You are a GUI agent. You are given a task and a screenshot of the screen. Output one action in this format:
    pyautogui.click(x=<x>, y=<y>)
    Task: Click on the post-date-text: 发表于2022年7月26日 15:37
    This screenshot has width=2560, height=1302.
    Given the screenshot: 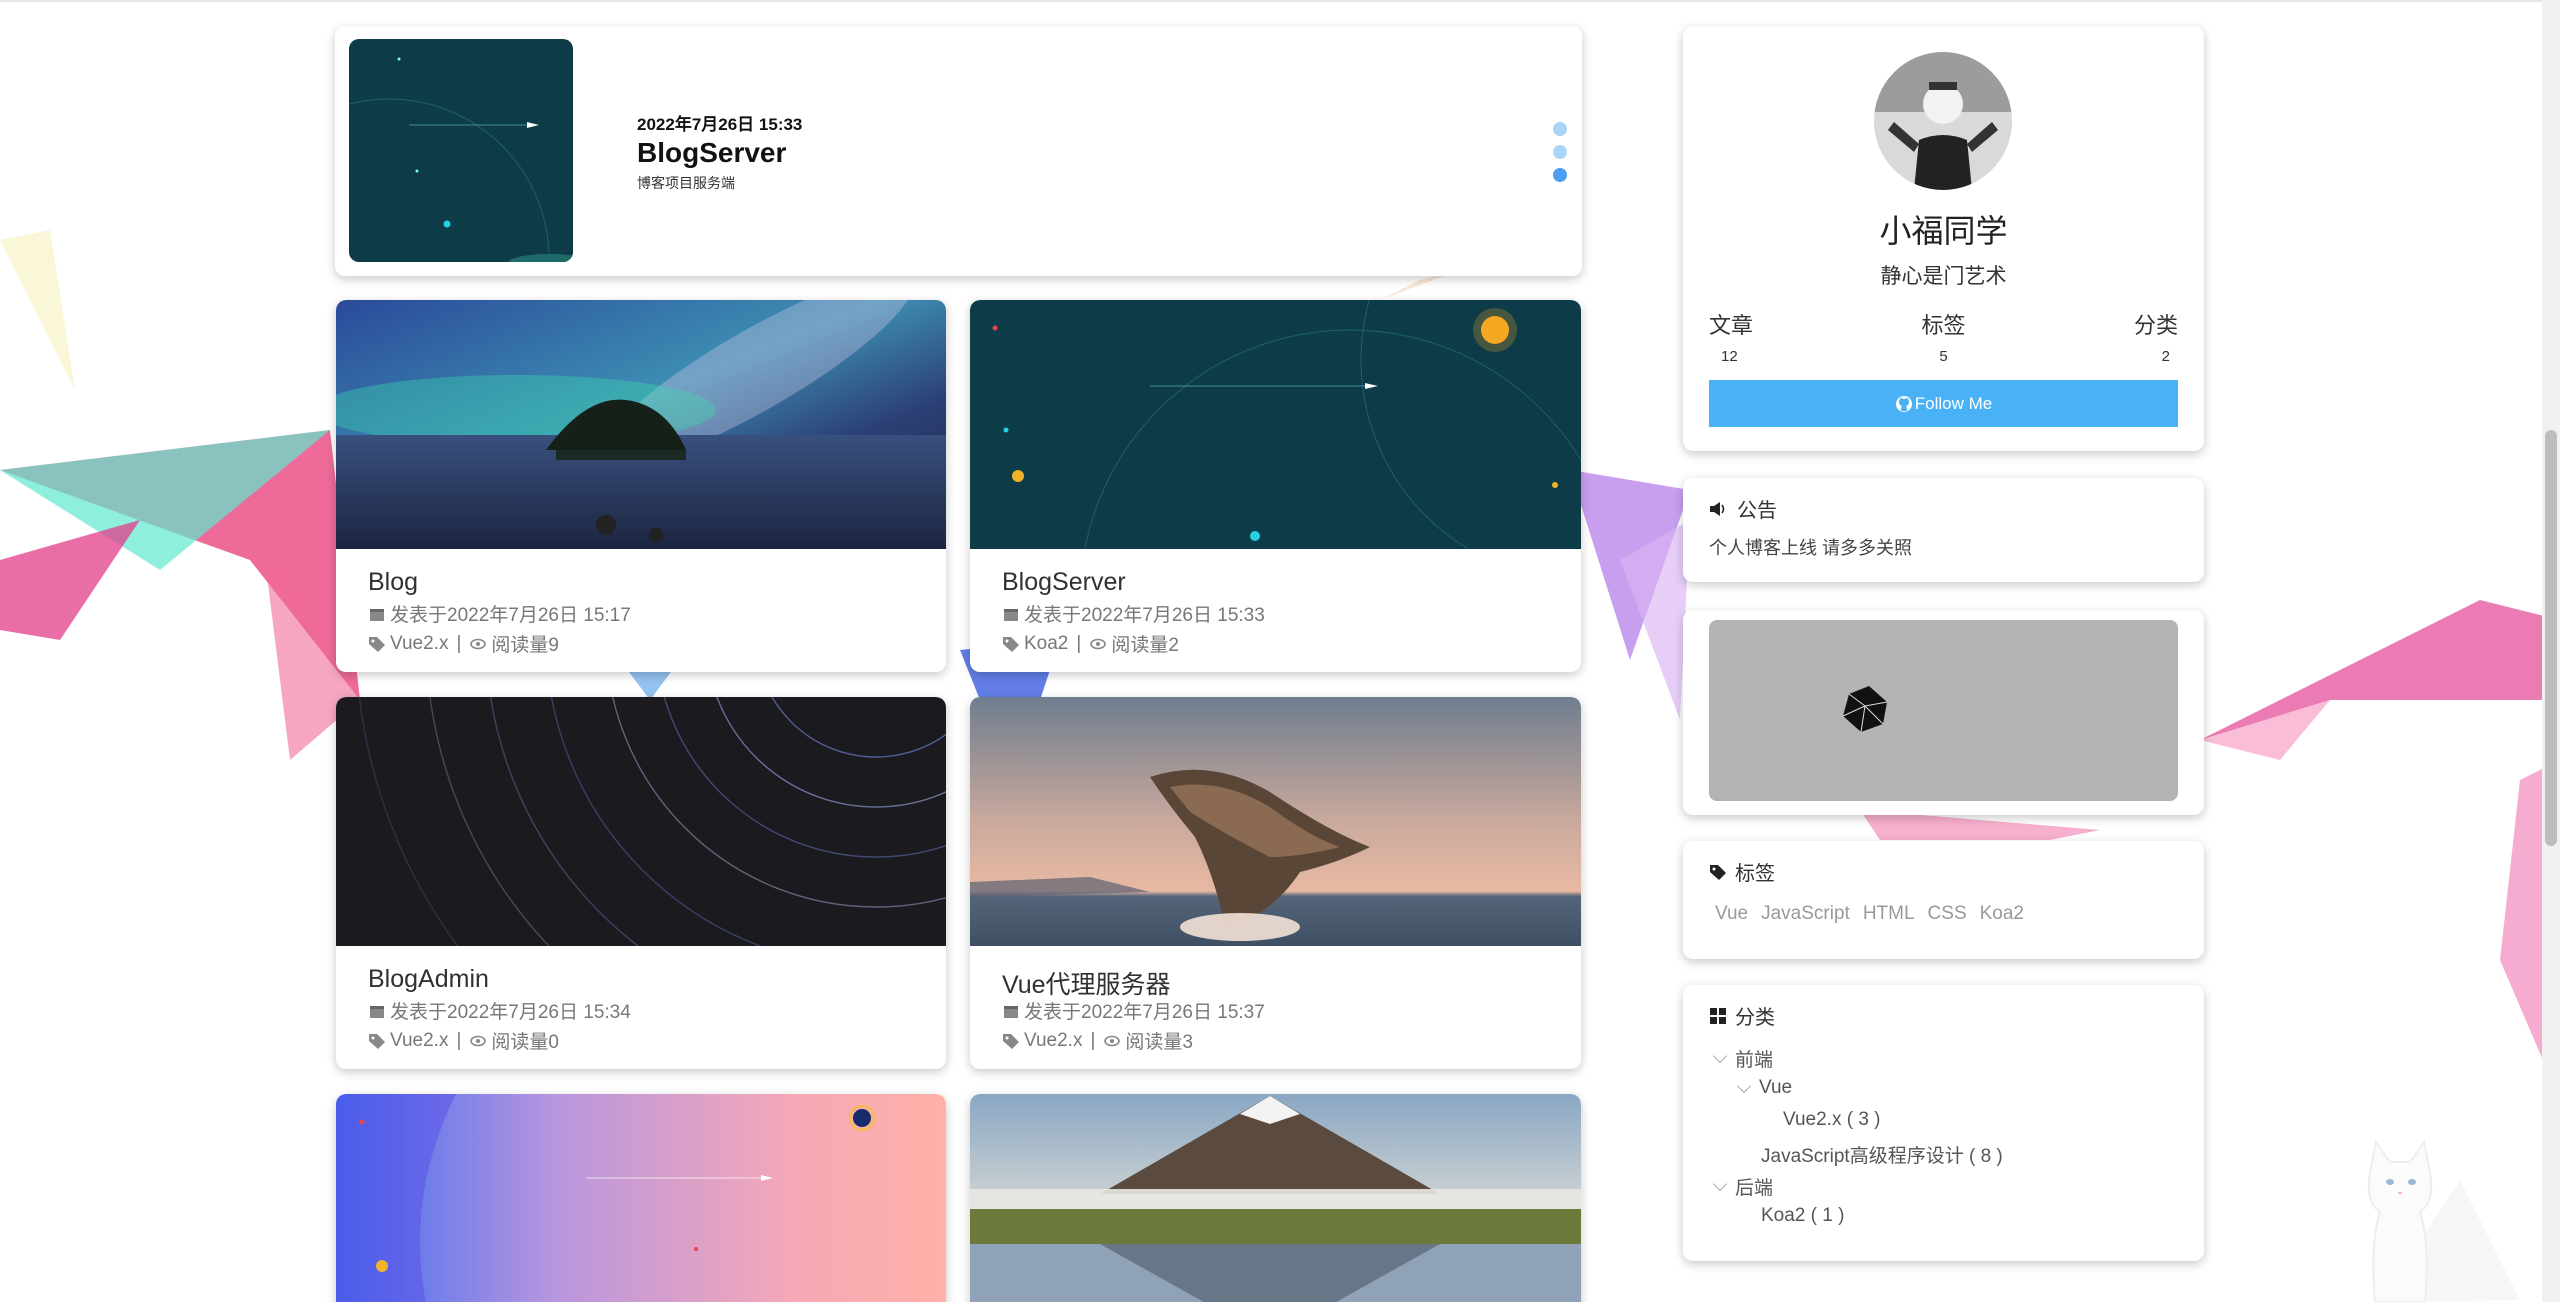 What is the action you would take?
    pyautogui.click(x=1144, y=1012)
    